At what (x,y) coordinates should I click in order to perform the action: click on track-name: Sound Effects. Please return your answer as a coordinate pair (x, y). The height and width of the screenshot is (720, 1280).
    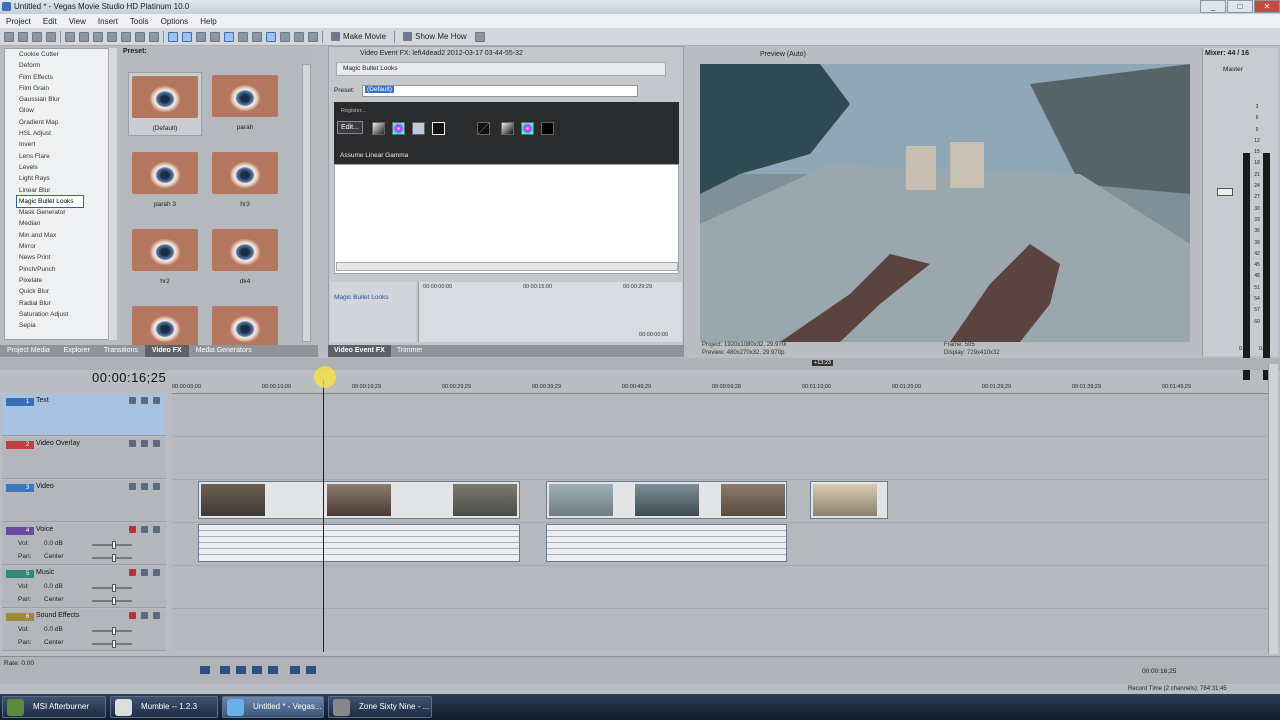
    Looking at the image, I should click on (57, 615).